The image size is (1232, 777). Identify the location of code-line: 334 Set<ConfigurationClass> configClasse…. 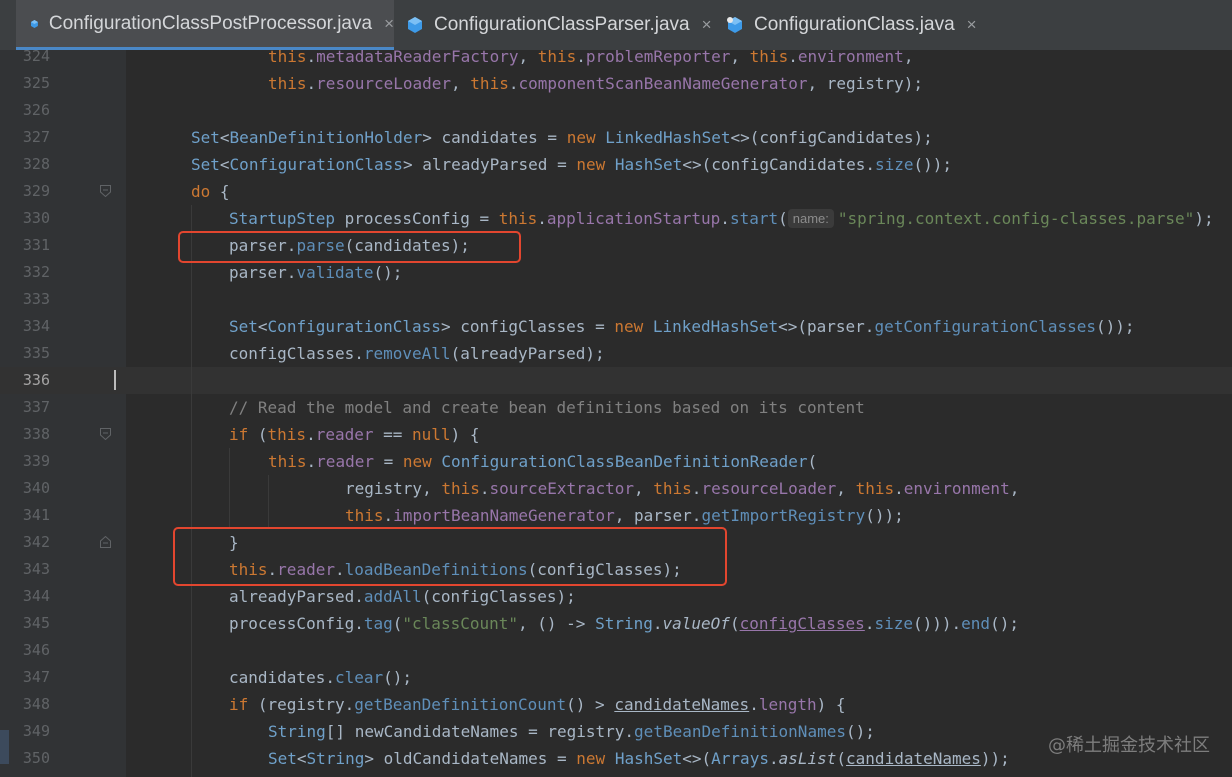
(616, 326).